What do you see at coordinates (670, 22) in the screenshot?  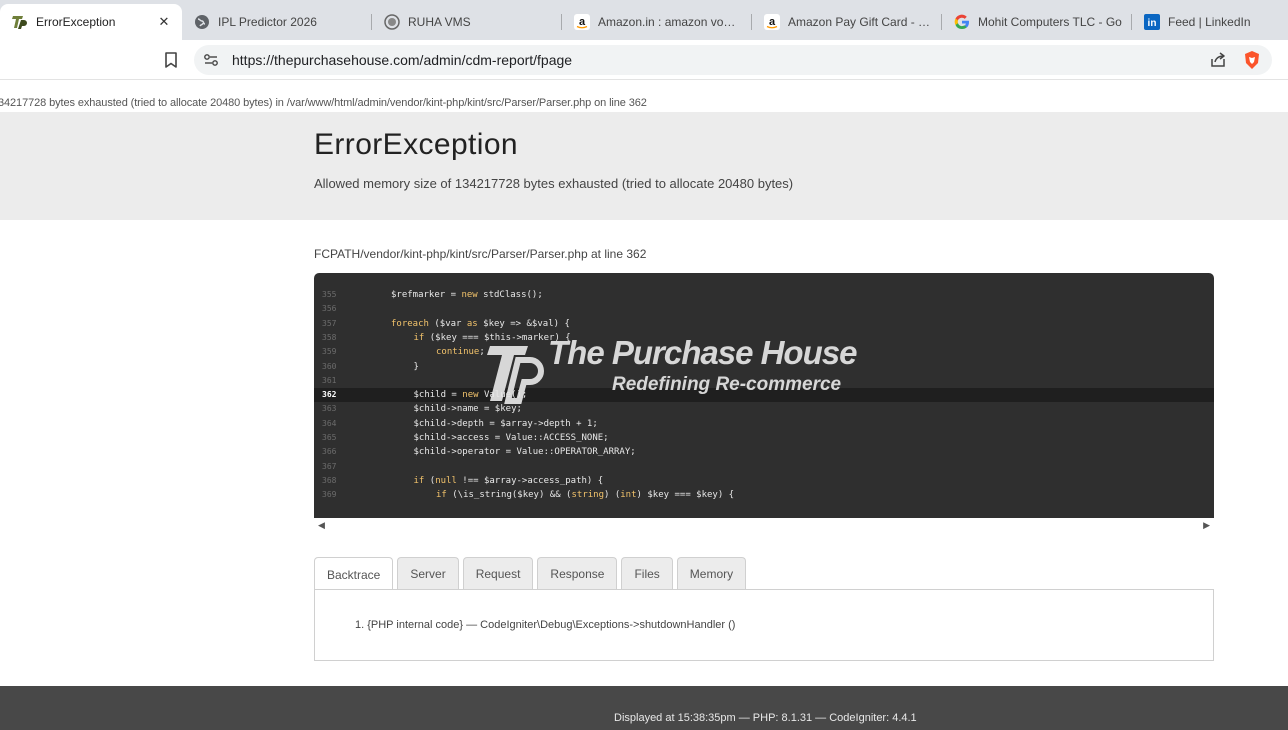 I see `tab-title: Amazon.in : amazon vouch` at bounding box center [670, 22].